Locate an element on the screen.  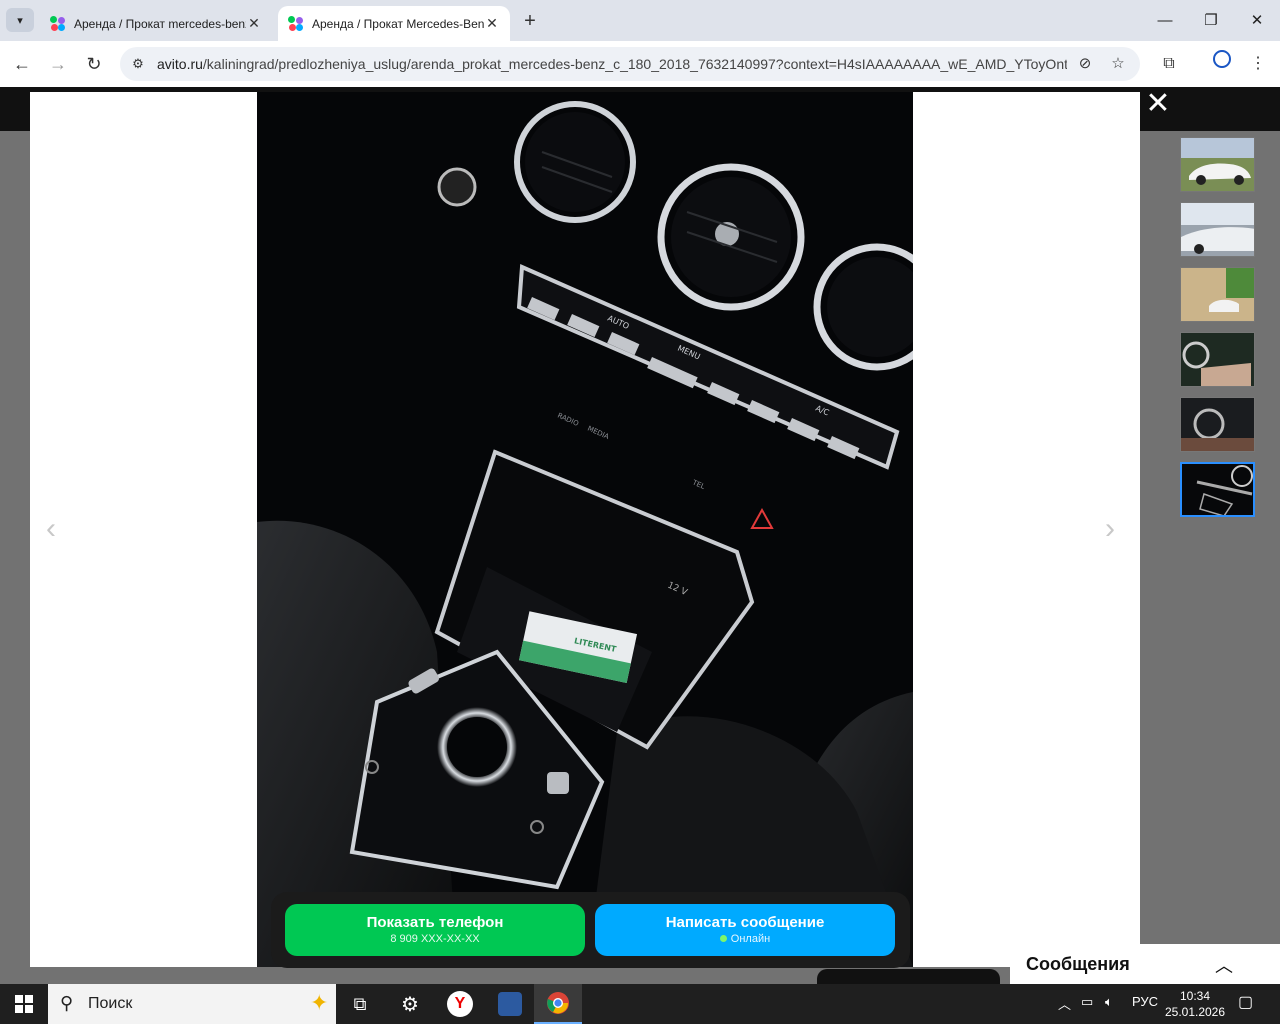
close-gallery-button: ✕ is located at coordinates (1158, 104).